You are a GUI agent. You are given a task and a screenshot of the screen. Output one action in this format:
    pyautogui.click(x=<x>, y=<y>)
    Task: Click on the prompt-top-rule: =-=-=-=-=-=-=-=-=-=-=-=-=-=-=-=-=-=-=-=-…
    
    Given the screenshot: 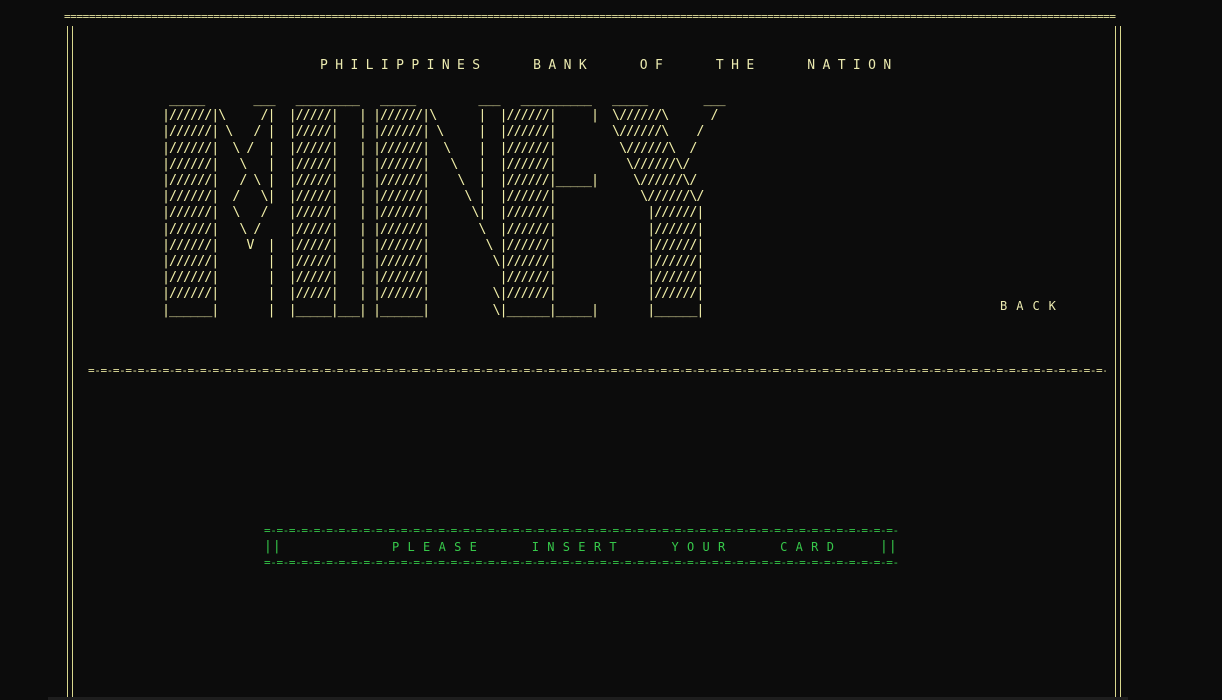 What is the action you would take?
    pyautogui.click(x=581, y=530)
    